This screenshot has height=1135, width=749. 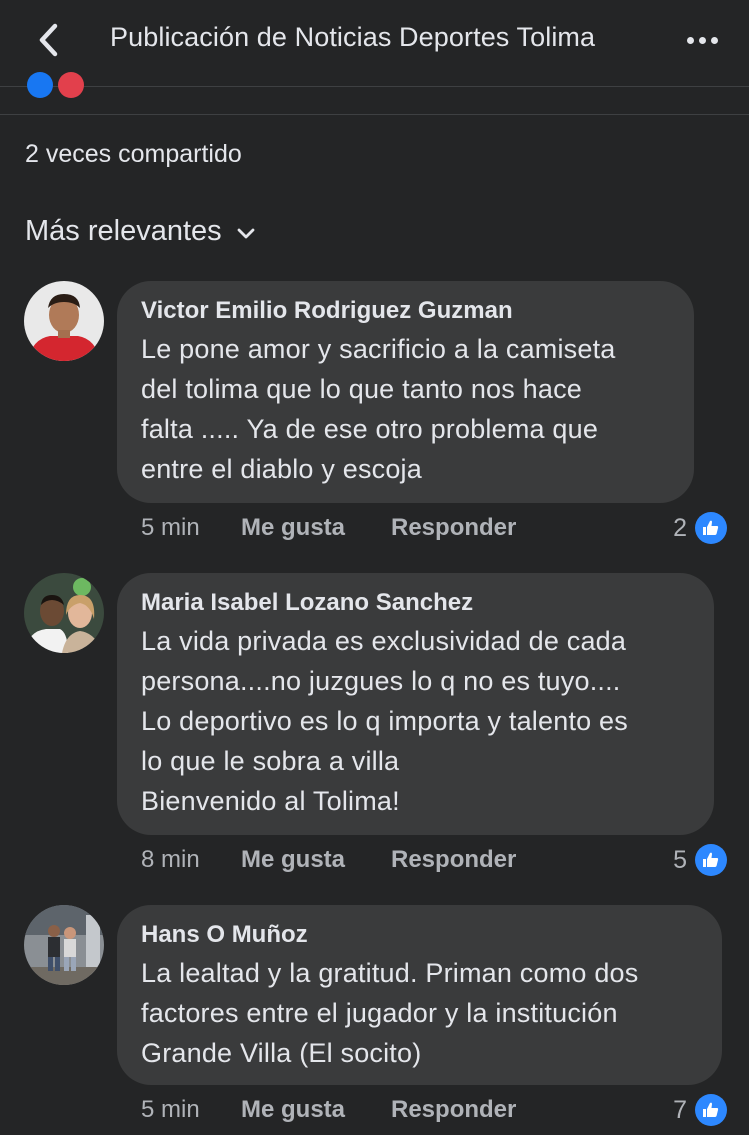 I want to click on reaction-summary: 5, so click(x=700, y=860).